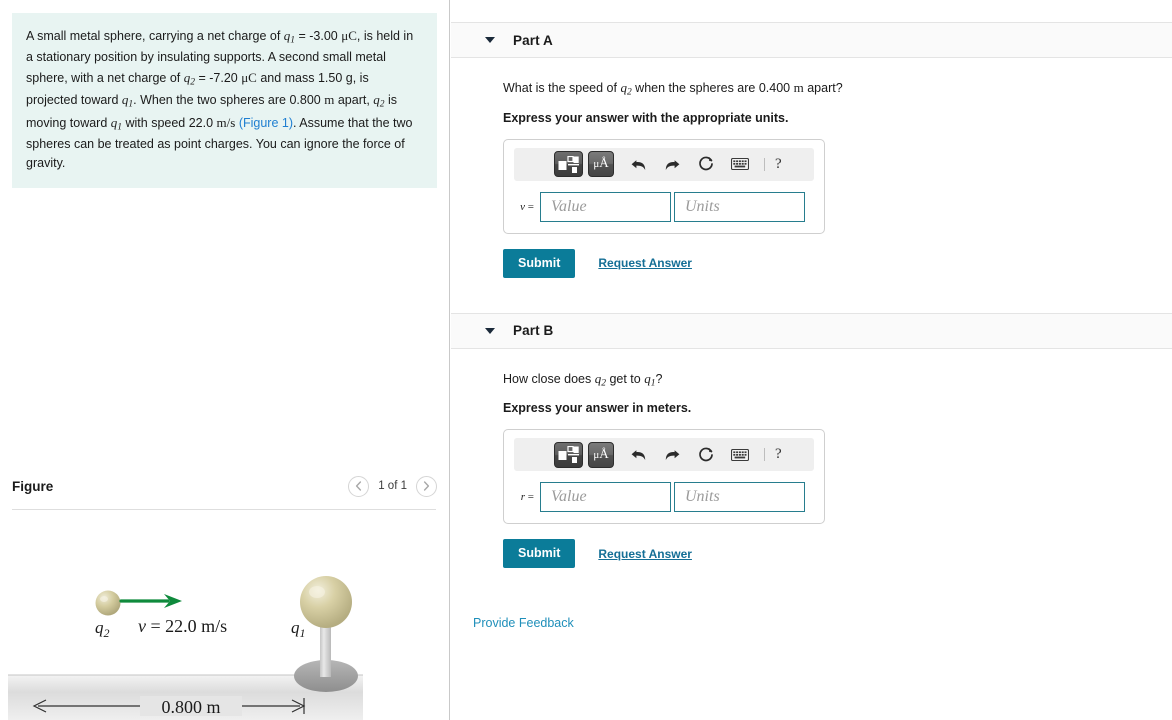 Image resolution: width=1172 pixels, height=720 pixels. Describe the element at coordinates (739, 206) in the screenshot. I see `part-a-units-input: Units` at that location.